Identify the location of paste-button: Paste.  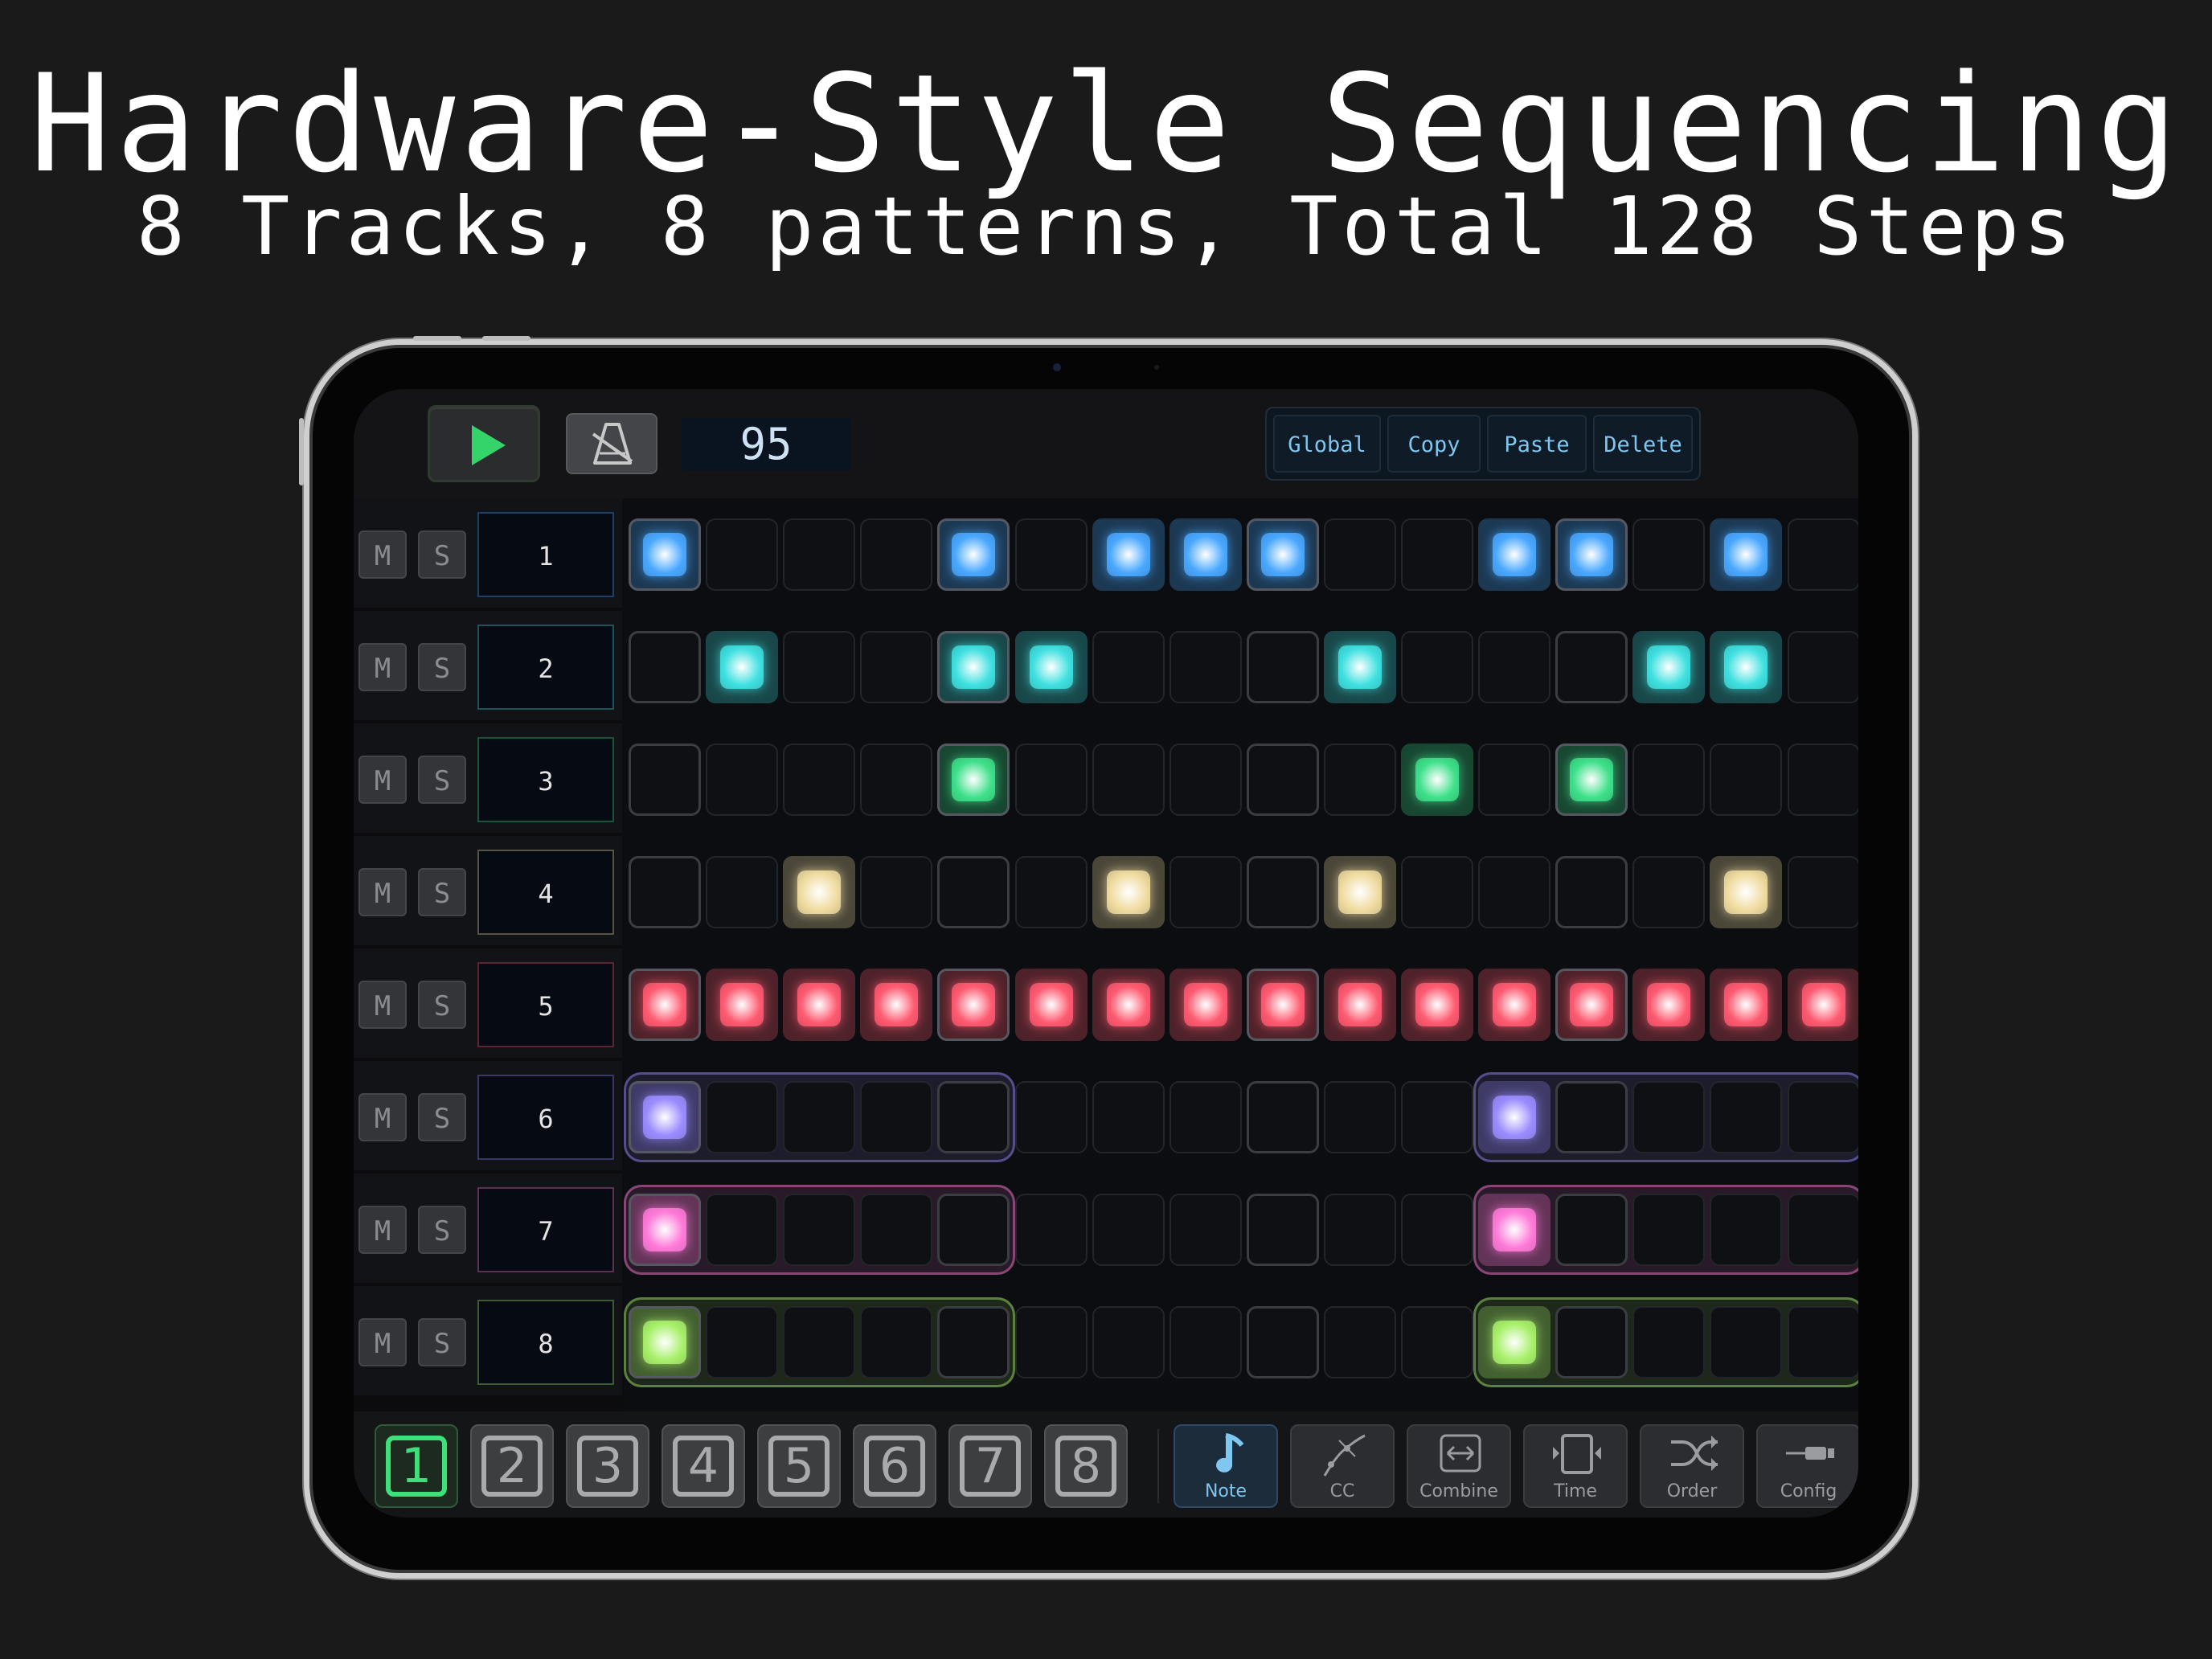
(1537, 444).